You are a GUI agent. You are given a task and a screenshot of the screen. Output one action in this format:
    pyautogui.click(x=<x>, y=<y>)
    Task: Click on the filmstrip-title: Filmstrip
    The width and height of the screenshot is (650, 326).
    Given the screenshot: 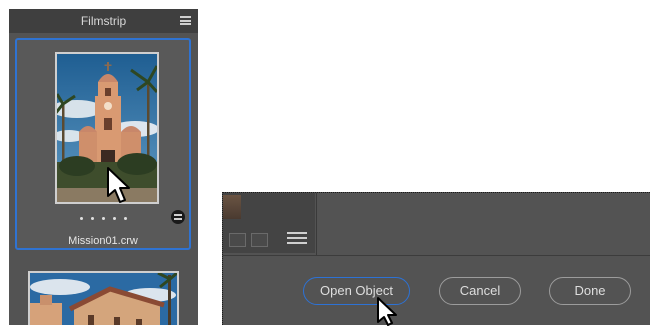 What is the action you would take?
    pyautogui.click(x=103, y=21)
    